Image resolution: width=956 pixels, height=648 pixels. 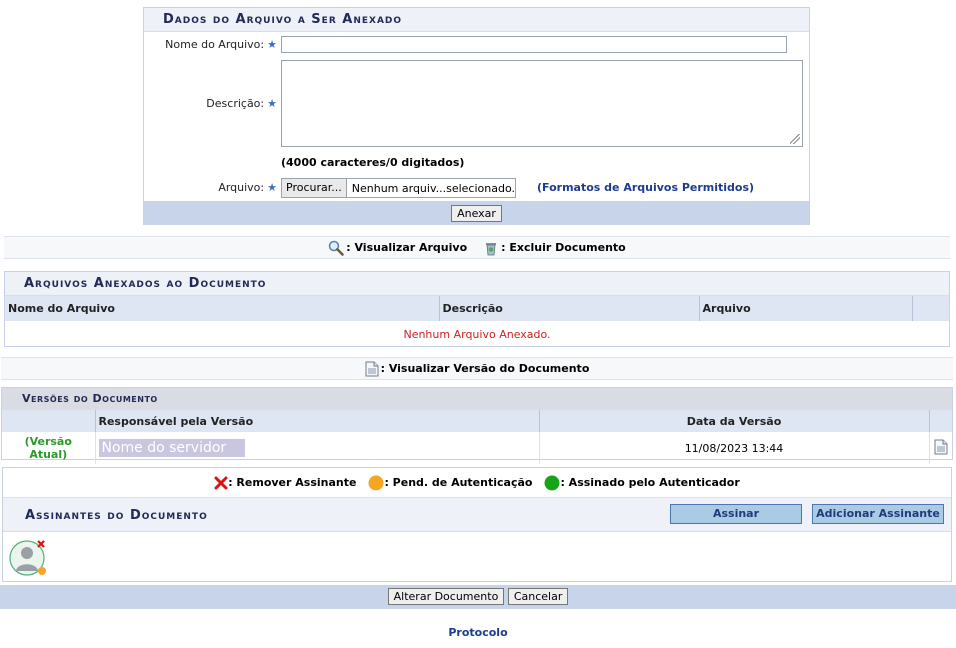 What do you see at coordinates (485, 368) in the screenshot?
I see `legend-visualizar-versao-text: : Visualizar Versão do Documento` at bounding box center [485, 368].